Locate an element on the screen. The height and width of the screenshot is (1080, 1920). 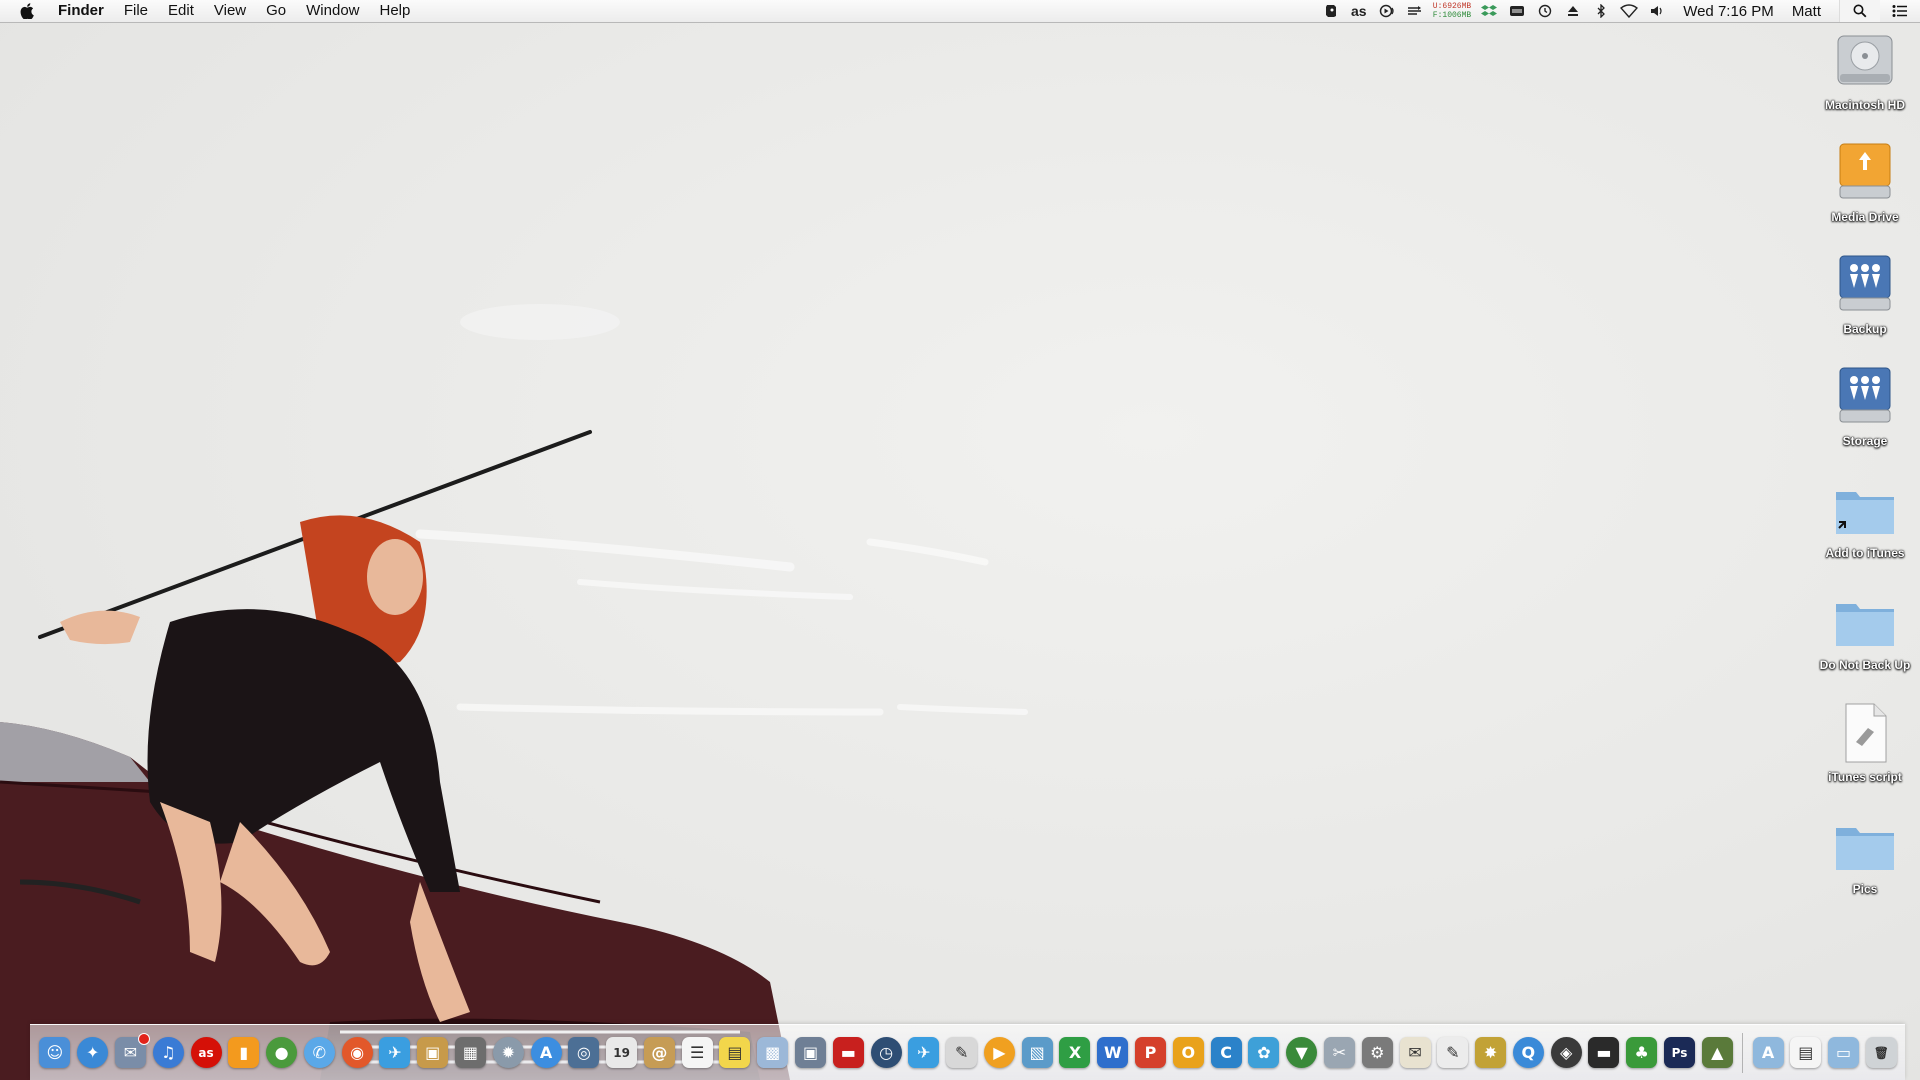
desktop-icon-label: Media Drive is located at coordinates (1865, 217).